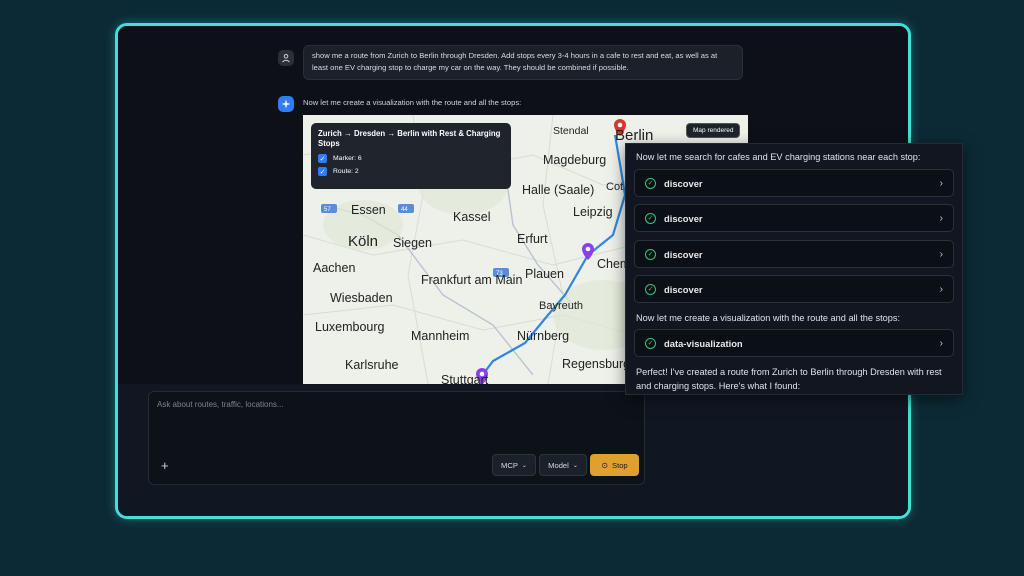 This screenshot has height=576, width=1024. What do you see at coordinates (440, 336) in the screenshot?
I see `city-label: Mannheim` at bounding box center [440, 336].